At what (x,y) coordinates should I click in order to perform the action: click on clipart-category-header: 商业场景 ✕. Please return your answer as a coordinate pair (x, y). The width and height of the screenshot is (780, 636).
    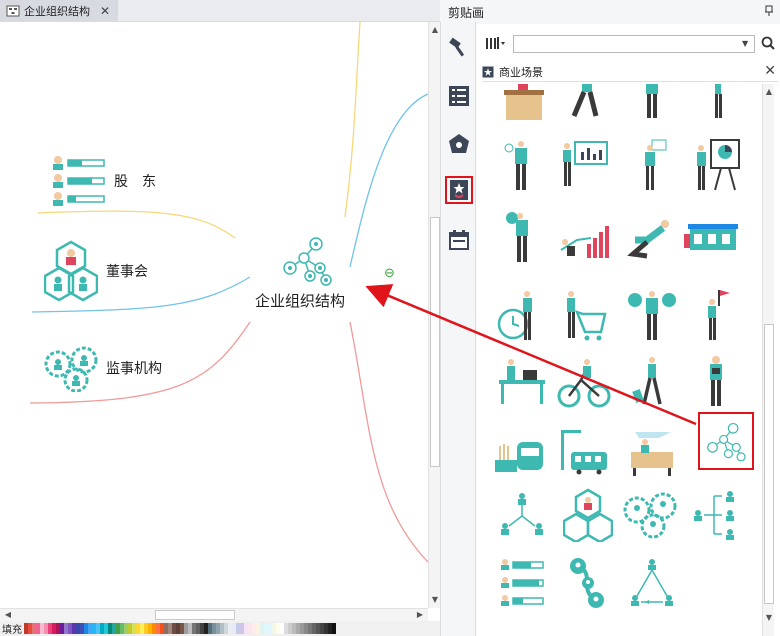
    Looking at the image, I should click on (630, 72).